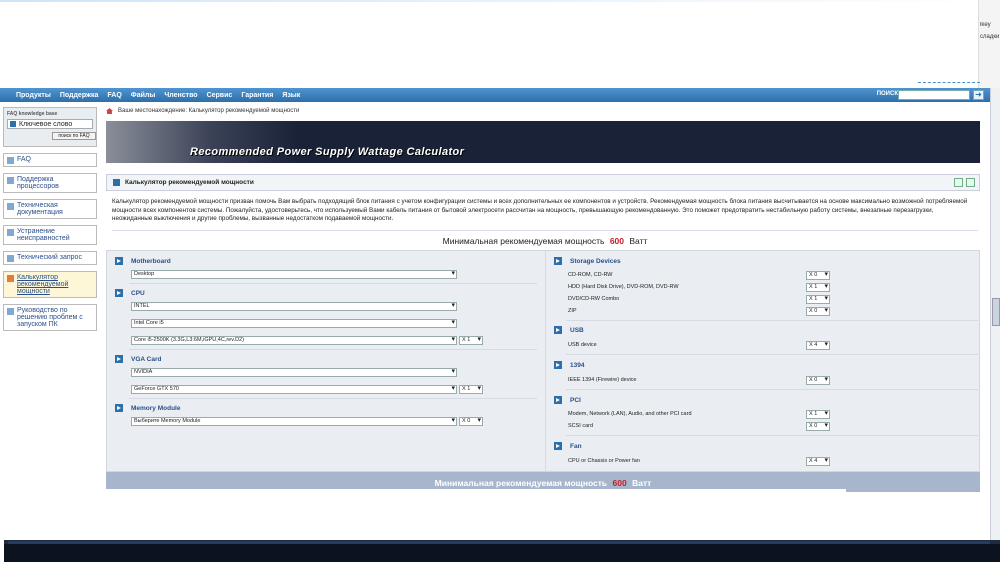 The width and height of the screenshot is (1000, 562). Describe the element at coordinates (291, 95) in the screenshot. I see `nav-language: Язык` at that location.